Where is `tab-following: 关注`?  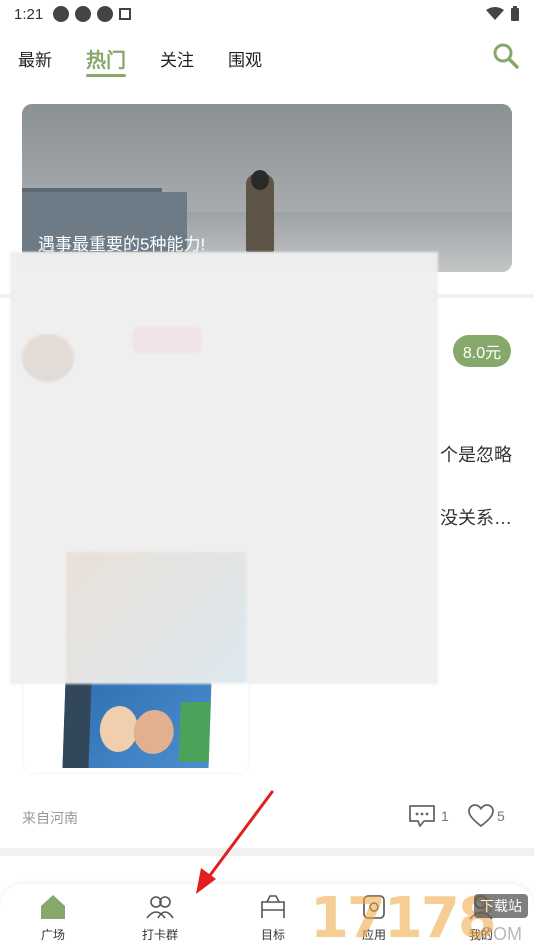
tab-following: 关注 is located at coordinates (177, 58).